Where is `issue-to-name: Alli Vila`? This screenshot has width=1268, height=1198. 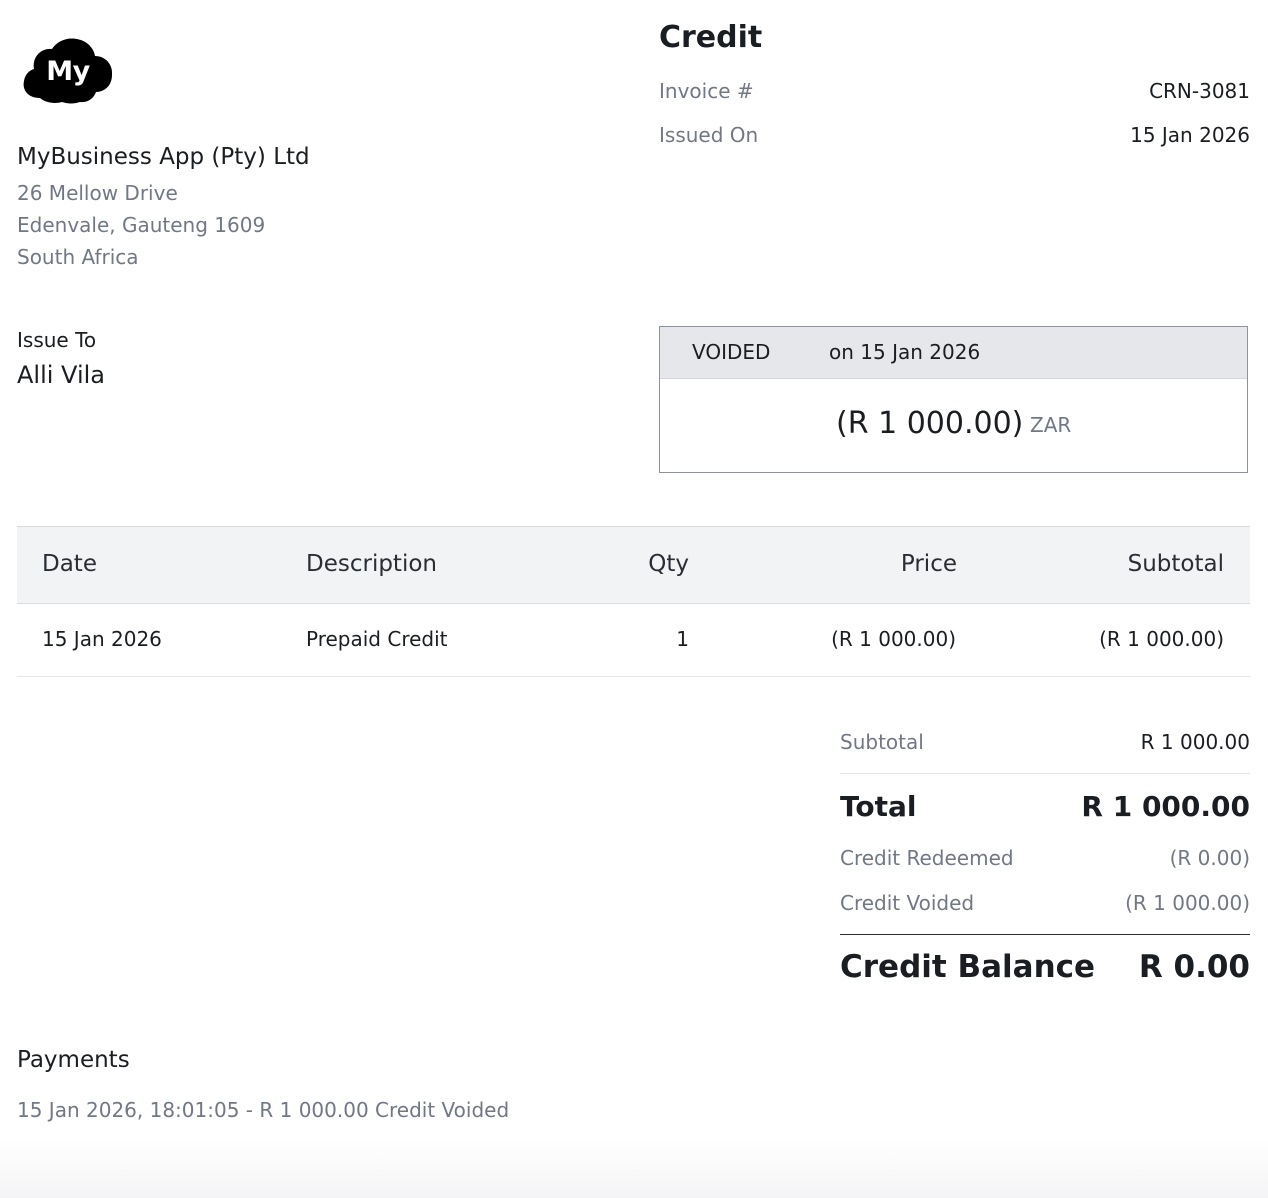
issue-to-name: Alli Vila is located at coordinates (61, 375).